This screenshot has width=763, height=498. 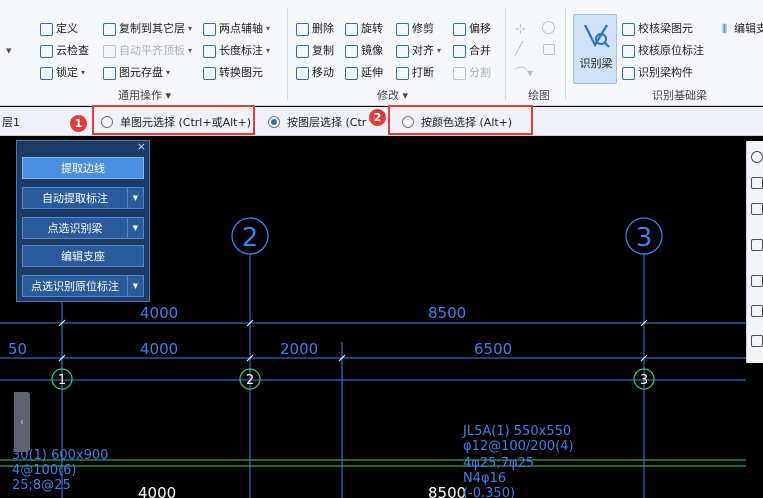 I want to click on copy-button: 复制, so click(x=315, y=51).